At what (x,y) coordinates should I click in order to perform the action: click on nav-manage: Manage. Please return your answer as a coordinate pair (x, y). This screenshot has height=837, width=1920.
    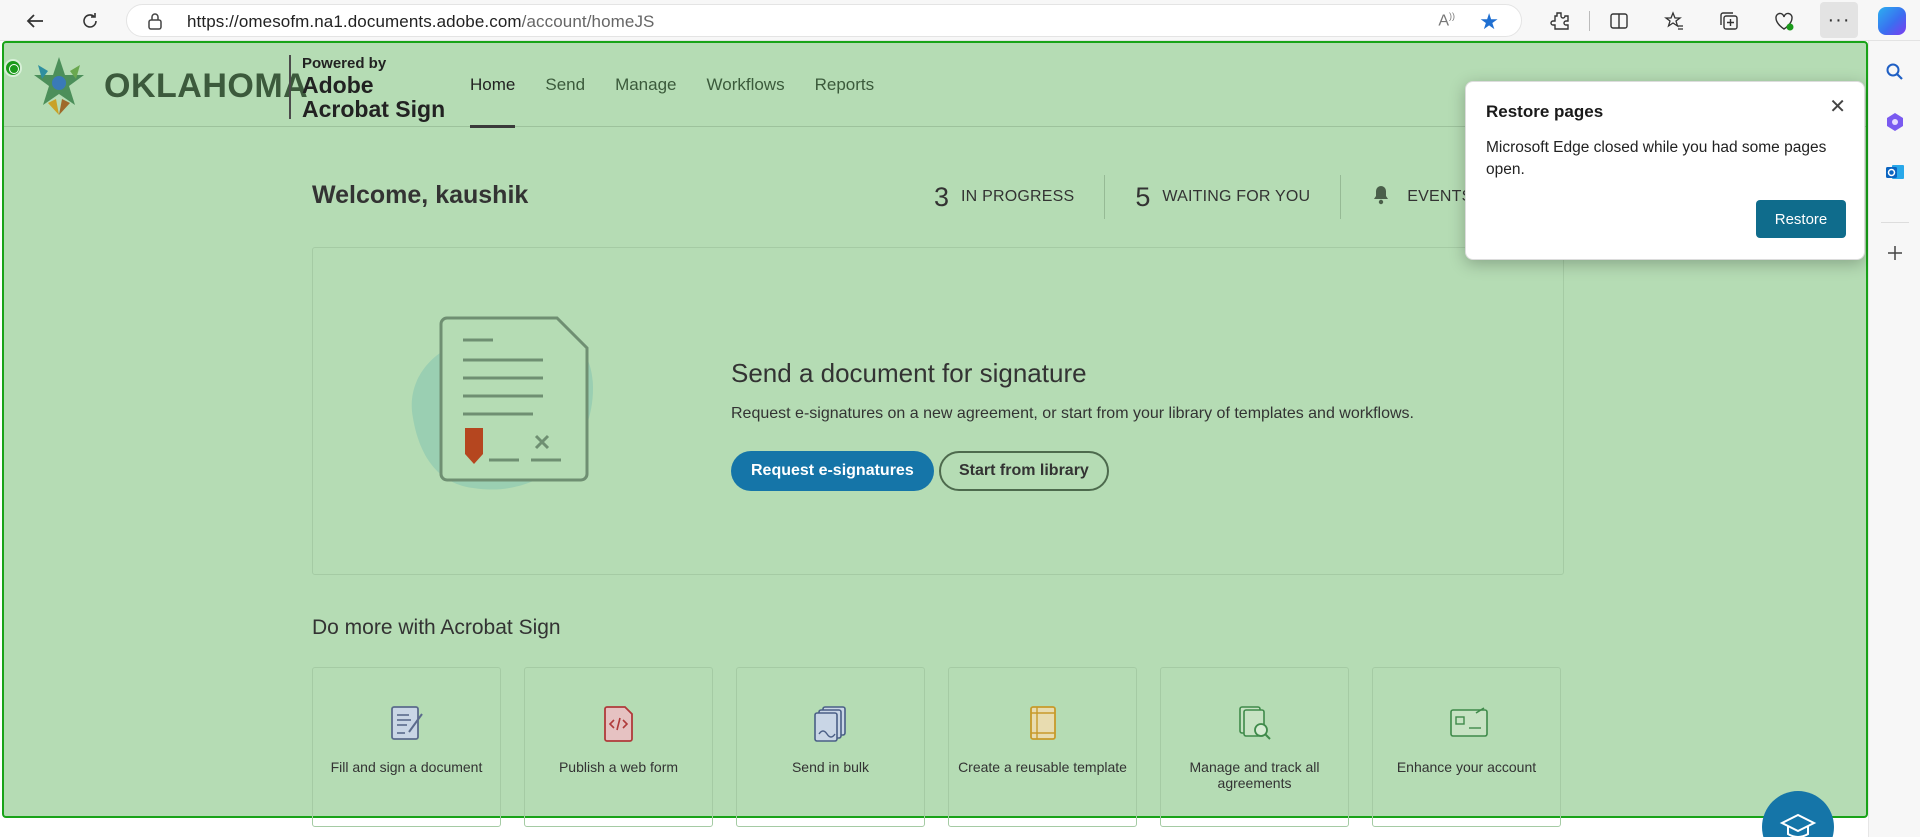
    Looking at the image, I should click on (645, 85).